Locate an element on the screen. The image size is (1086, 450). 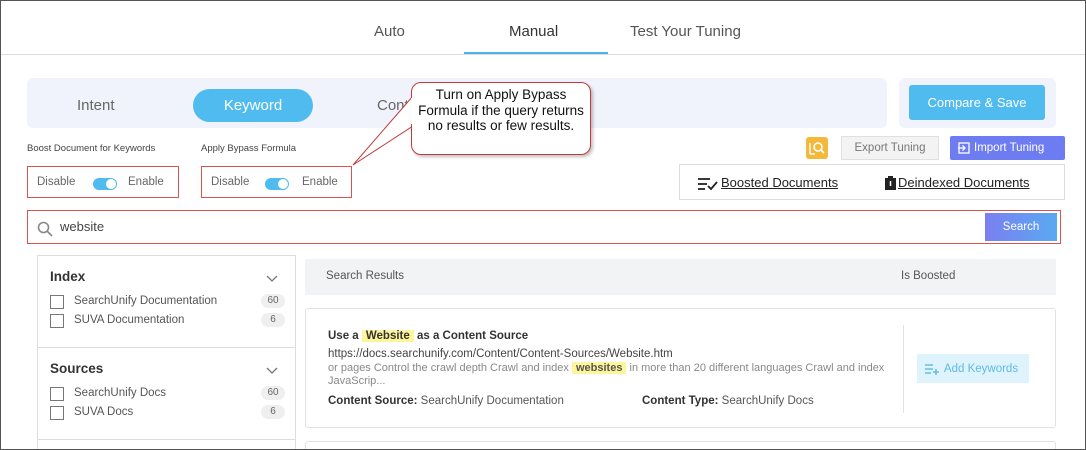
content-type-label: Content Type: is located at coordinates (680, 401).